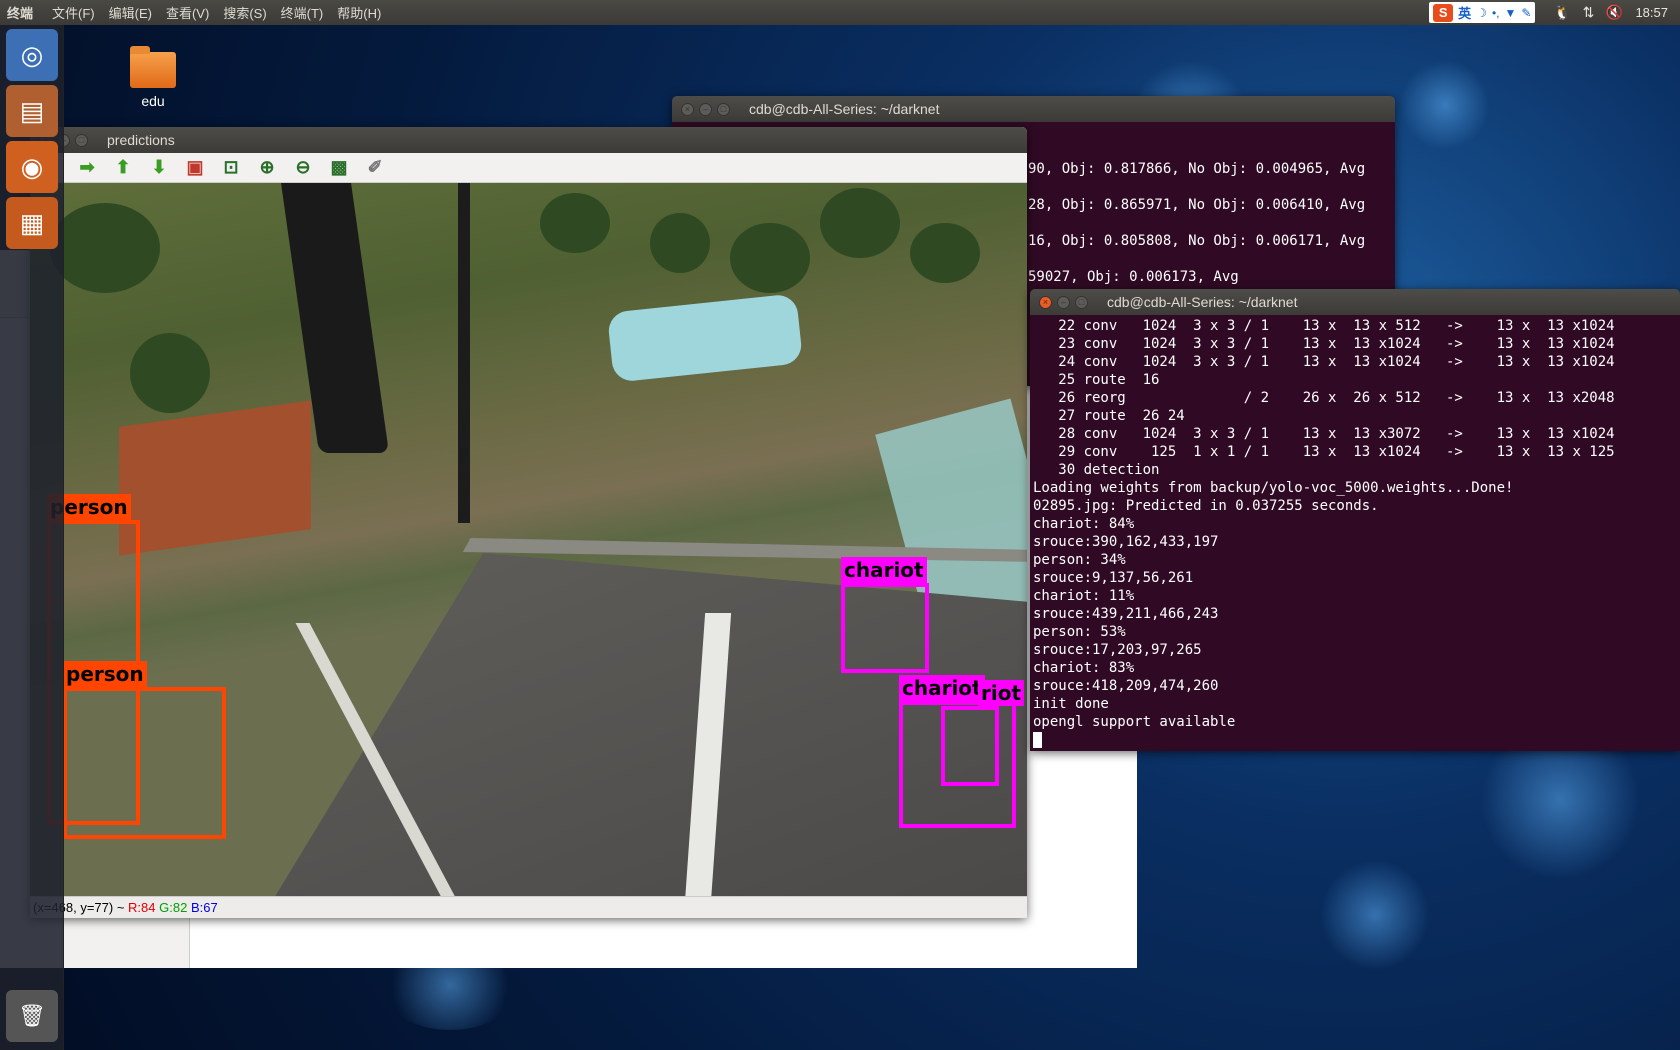 The height and width of the screenshot is (1050, 1680). What do you see at coordinates (195, 168) in the screenshot?
I see `image-icon: ▣` at bounding box center [195, 168].